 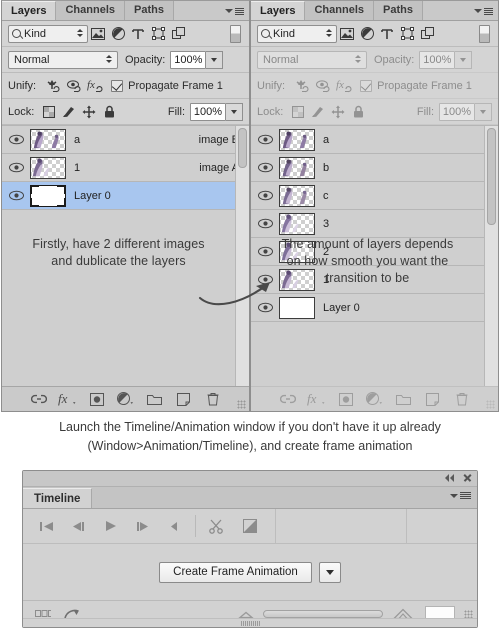 What do you see at coordinates (449, 477) in the screenshot?
I see `collapse-to-icons-button` at bounding box center [449, 477].